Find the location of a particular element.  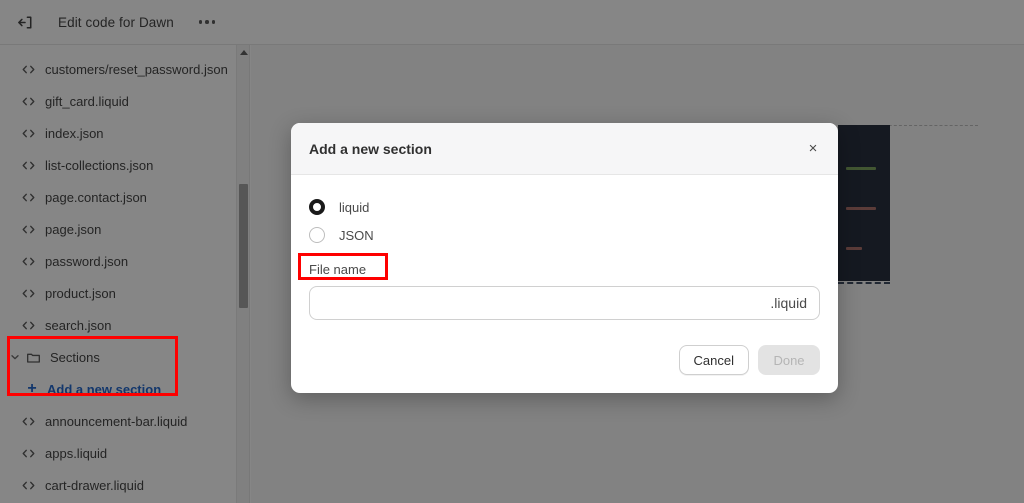

done-button: Done is located at coordinates (789, 360).